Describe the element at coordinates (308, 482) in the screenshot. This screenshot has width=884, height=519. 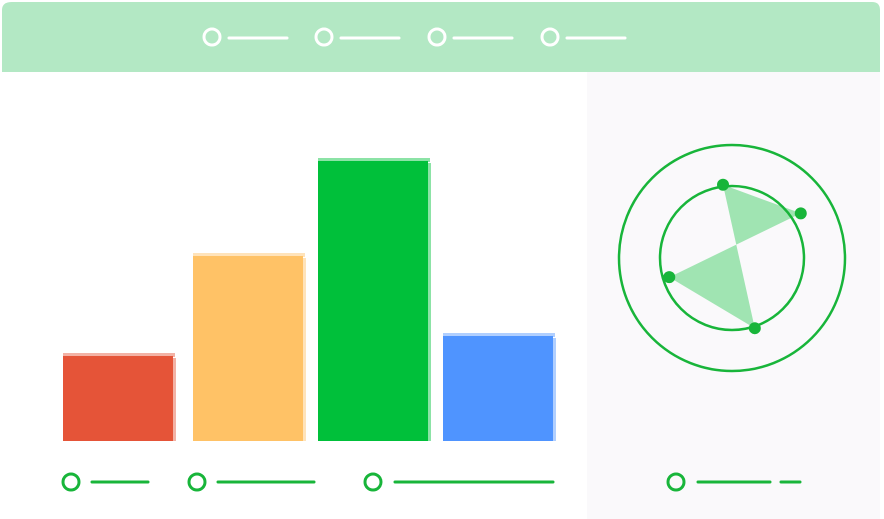
I see `bar-chart-legend` at that location.